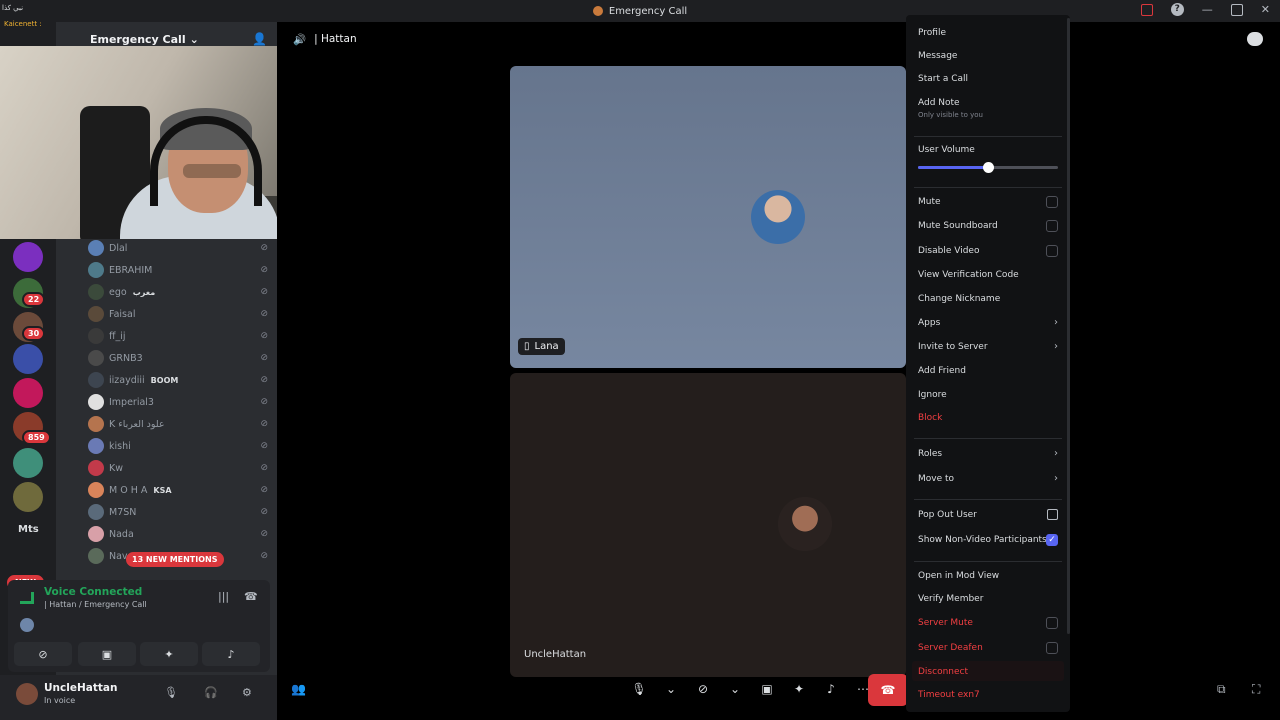 This screenshot has width=1280, height=720. What do you see at coordinates (211, 692) in the screenshot?
I see `headphones-icon: 🎧` at bounding box center [211, 692].